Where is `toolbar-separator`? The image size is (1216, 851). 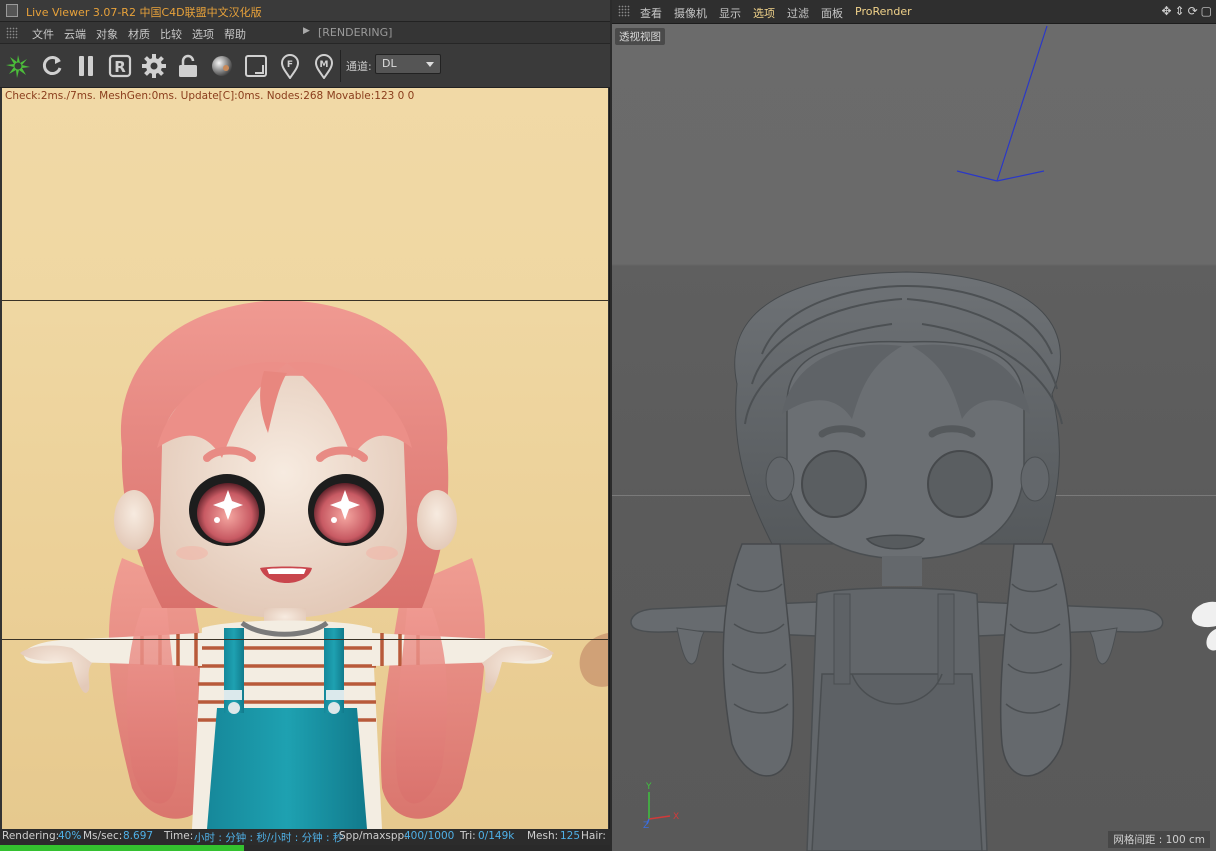 toolbar-separator is located at coordinates (340, 66).